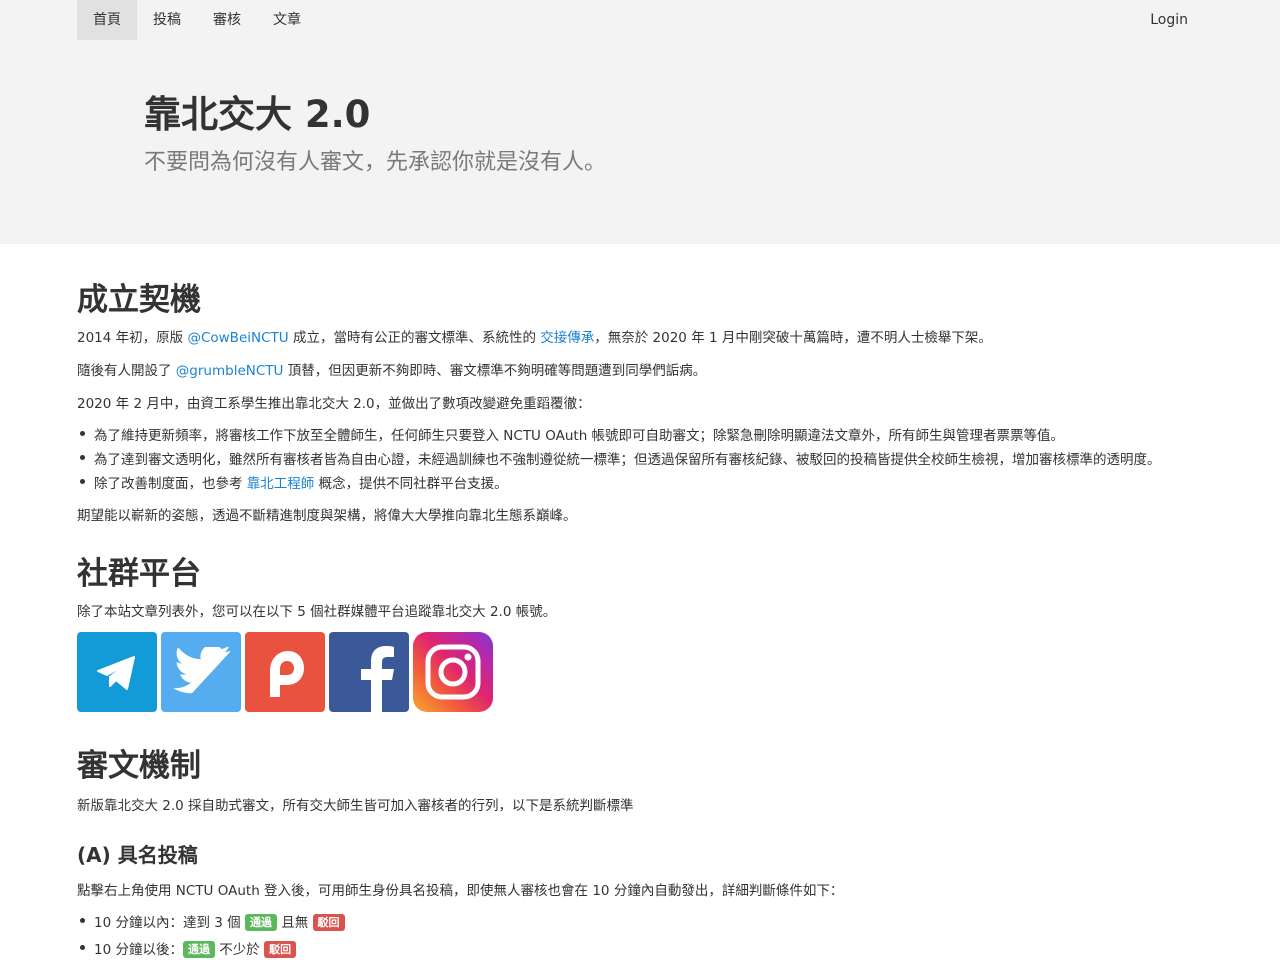  I want to click on section-heading-origin: 成立契機, so click(139, 300).